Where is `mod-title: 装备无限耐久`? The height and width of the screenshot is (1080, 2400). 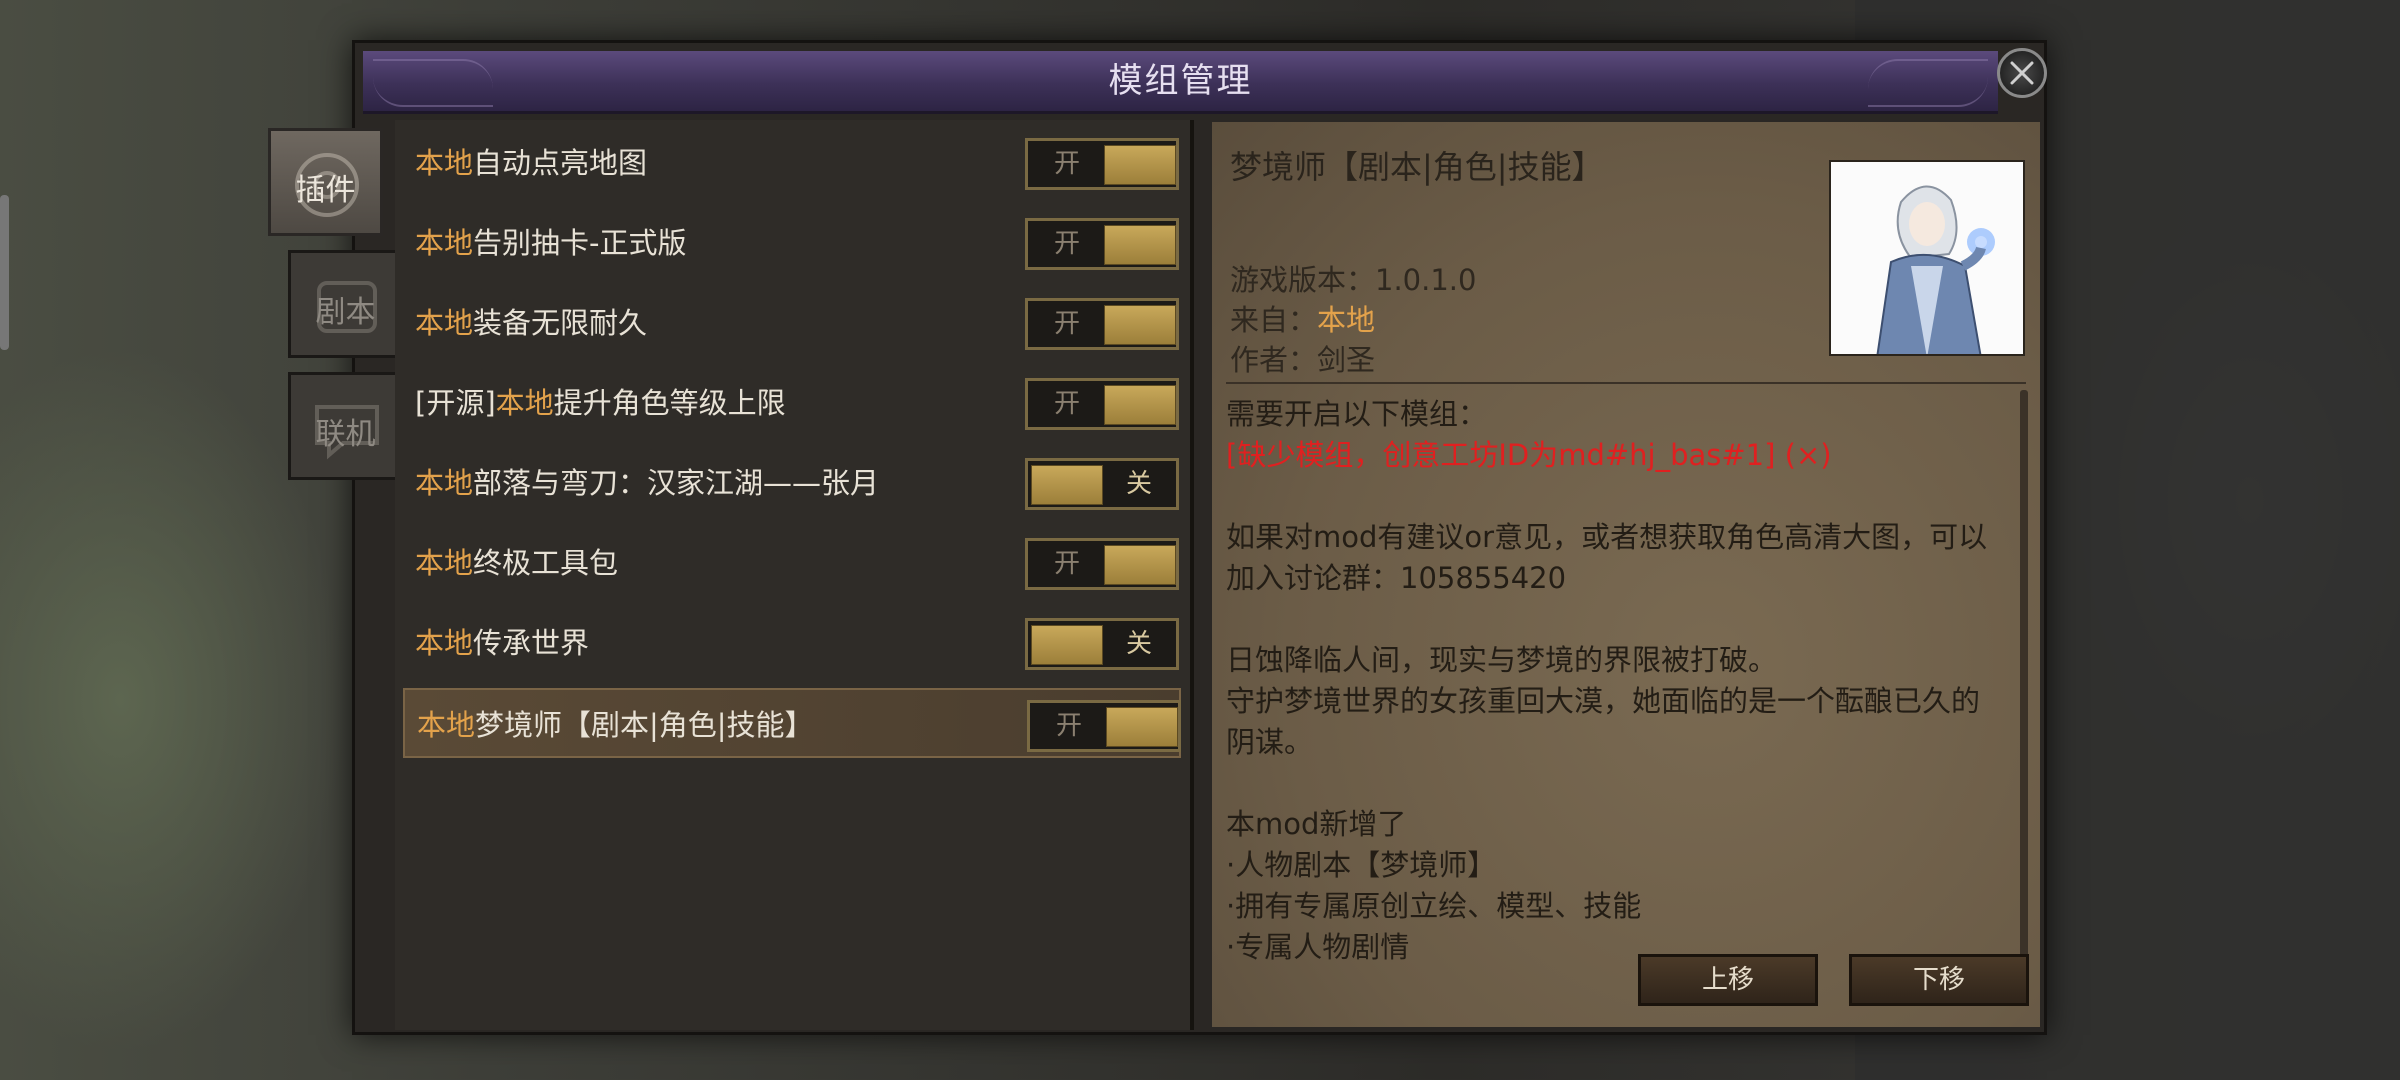 mod-title: 装备无限耐久 is located at coordinates (560, 323).